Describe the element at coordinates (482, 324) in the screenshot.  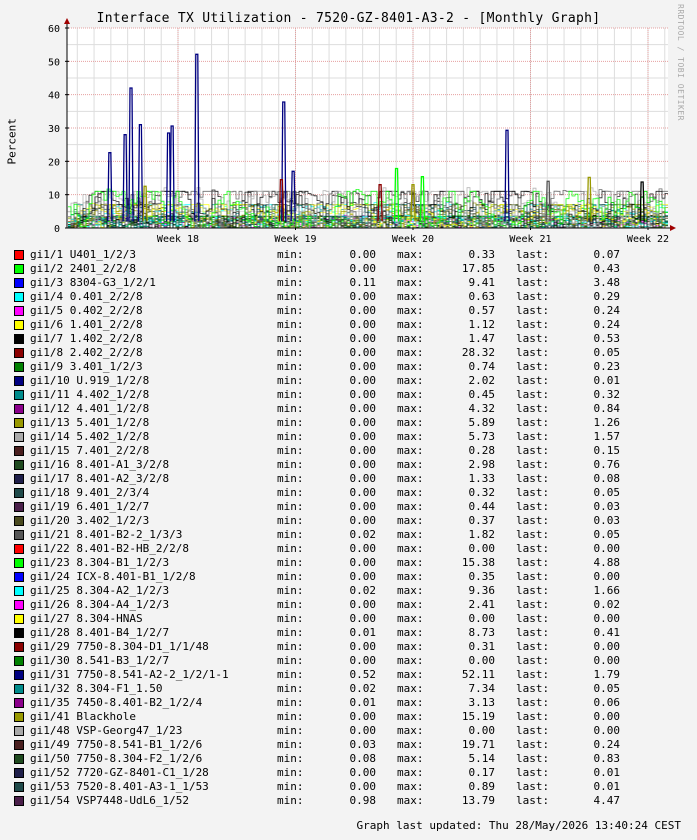
I see `max-value: 1.12` at that location.